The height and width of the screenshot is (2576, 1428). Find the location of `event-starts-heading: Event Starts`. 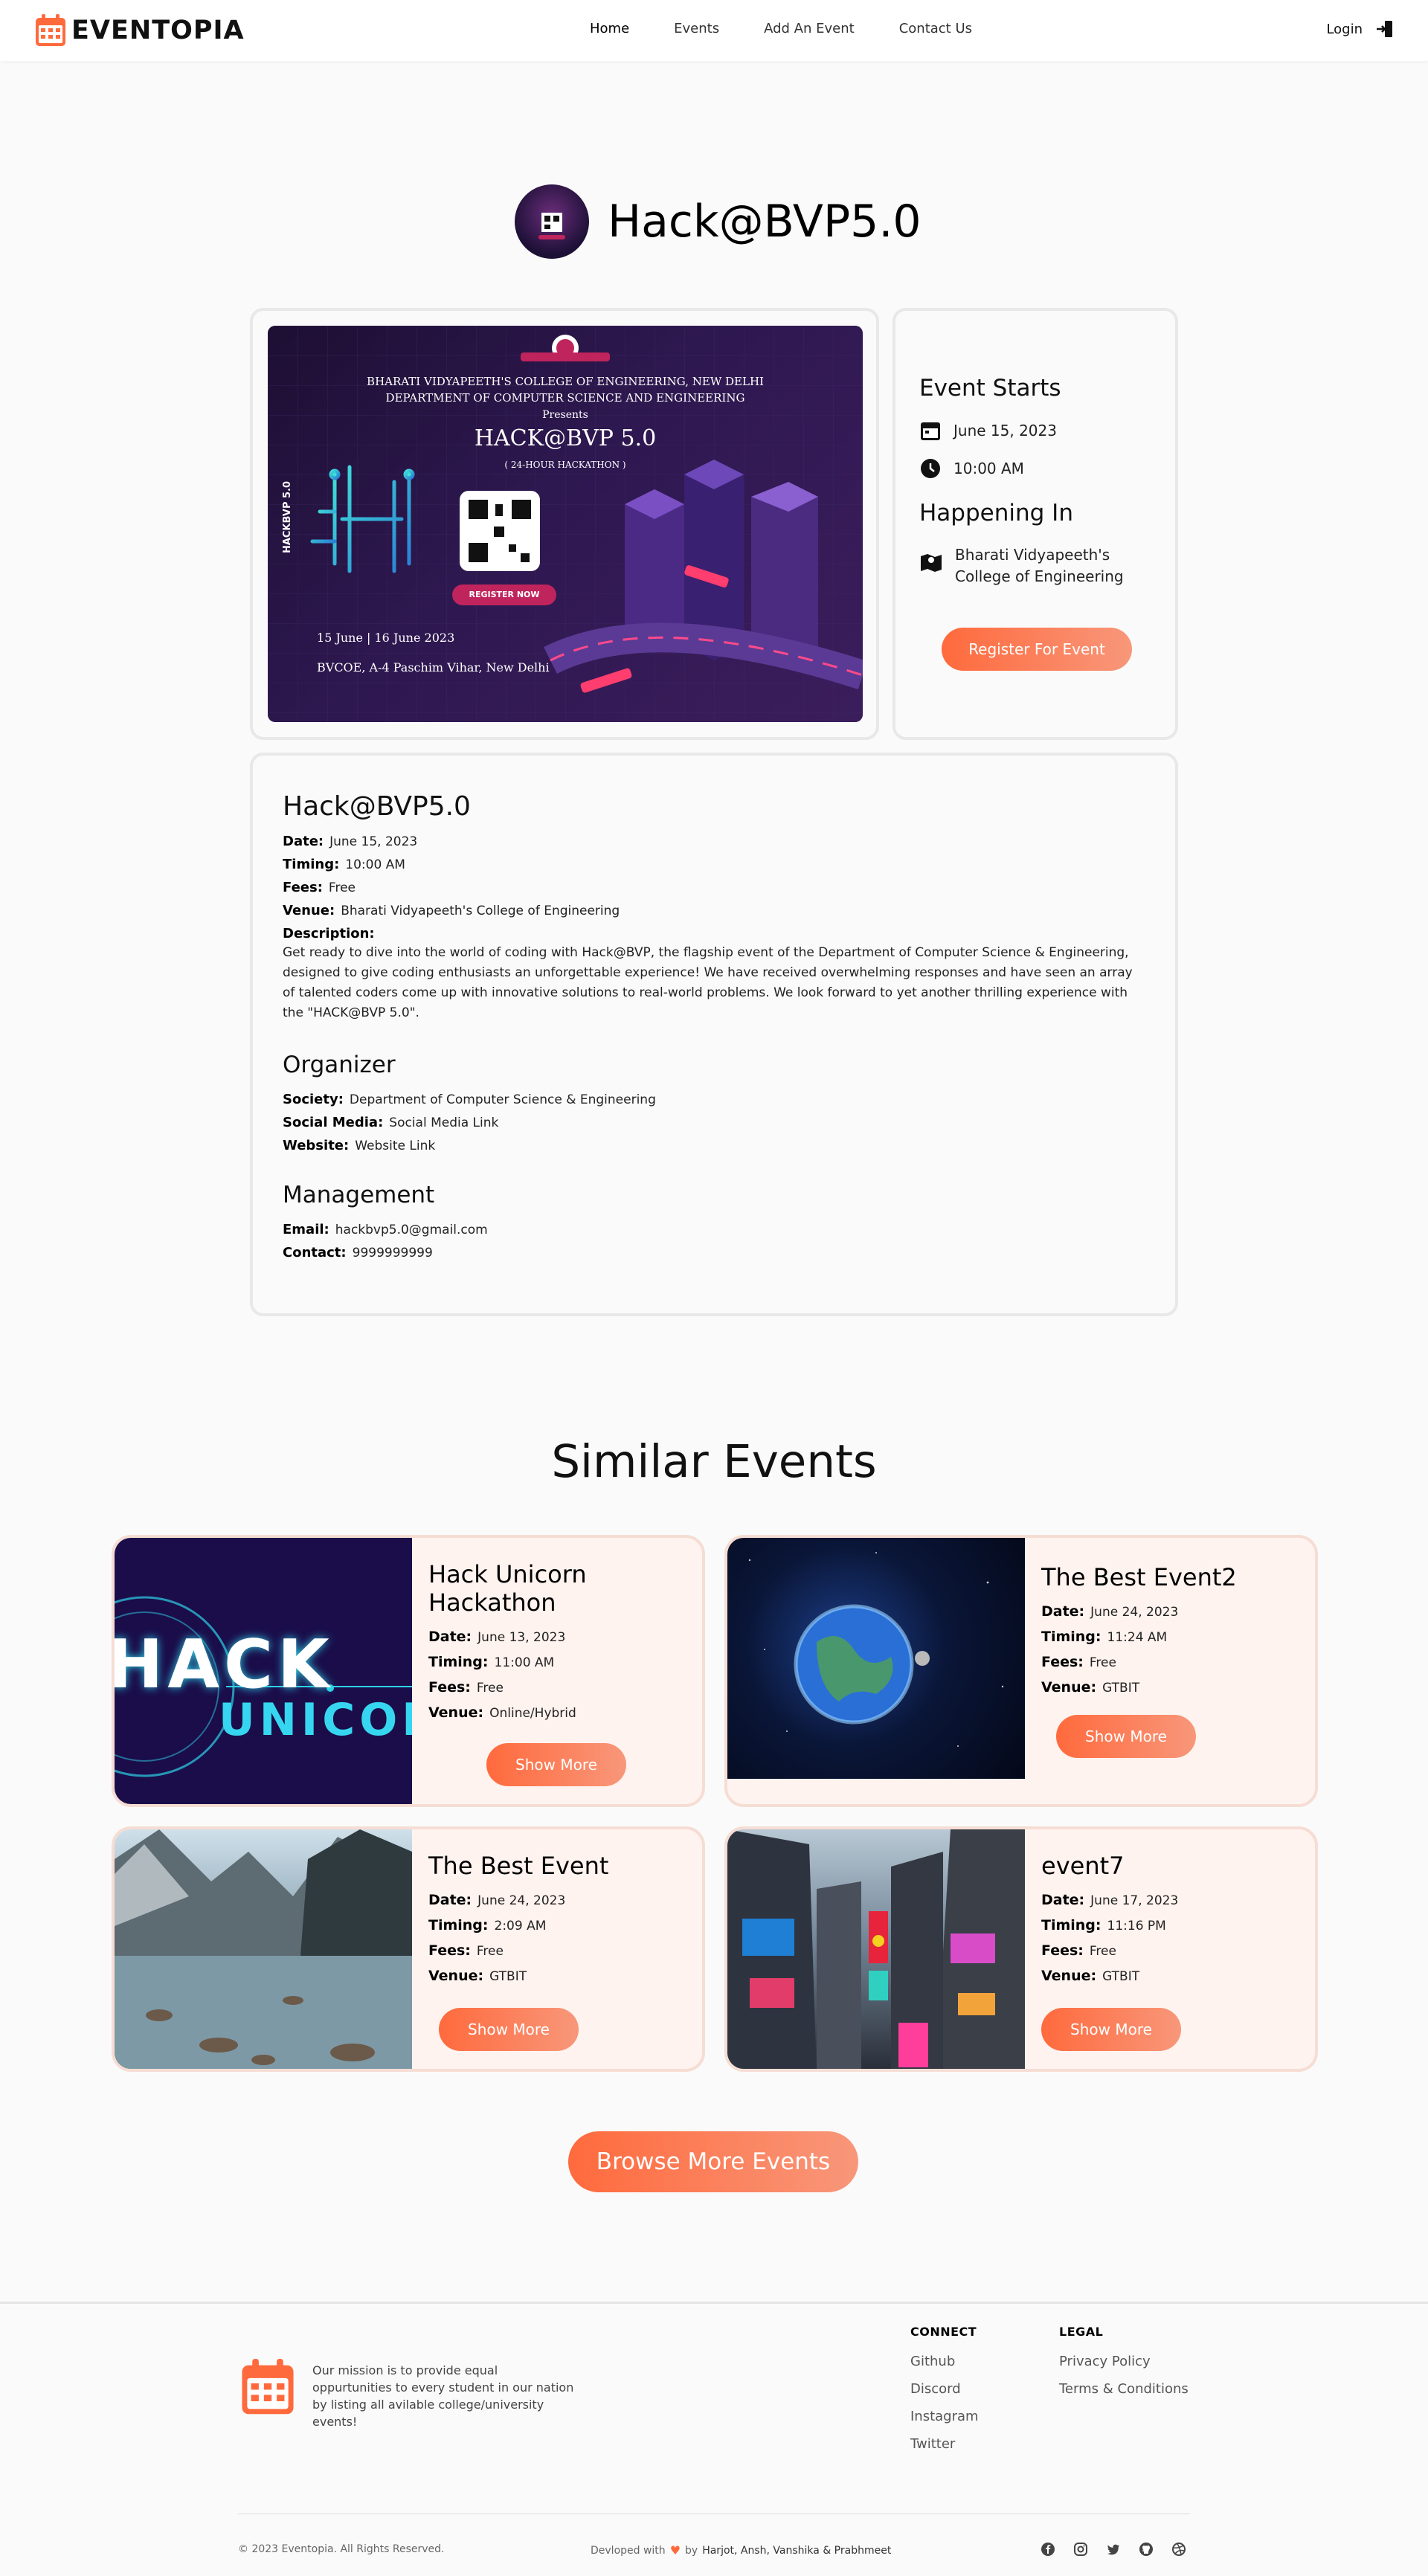

event-starts-heading: Event Starts is located at coordinates (990, 388).